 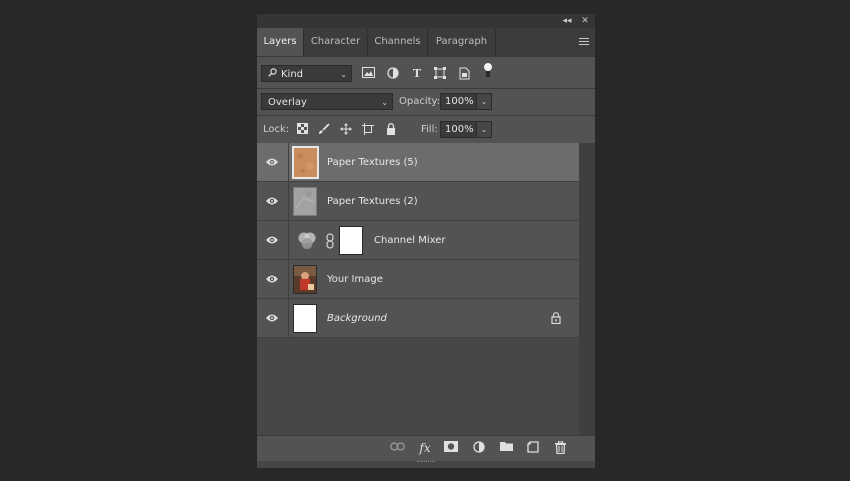 I want to click on new-group-icon, so click(x=506, y=448).